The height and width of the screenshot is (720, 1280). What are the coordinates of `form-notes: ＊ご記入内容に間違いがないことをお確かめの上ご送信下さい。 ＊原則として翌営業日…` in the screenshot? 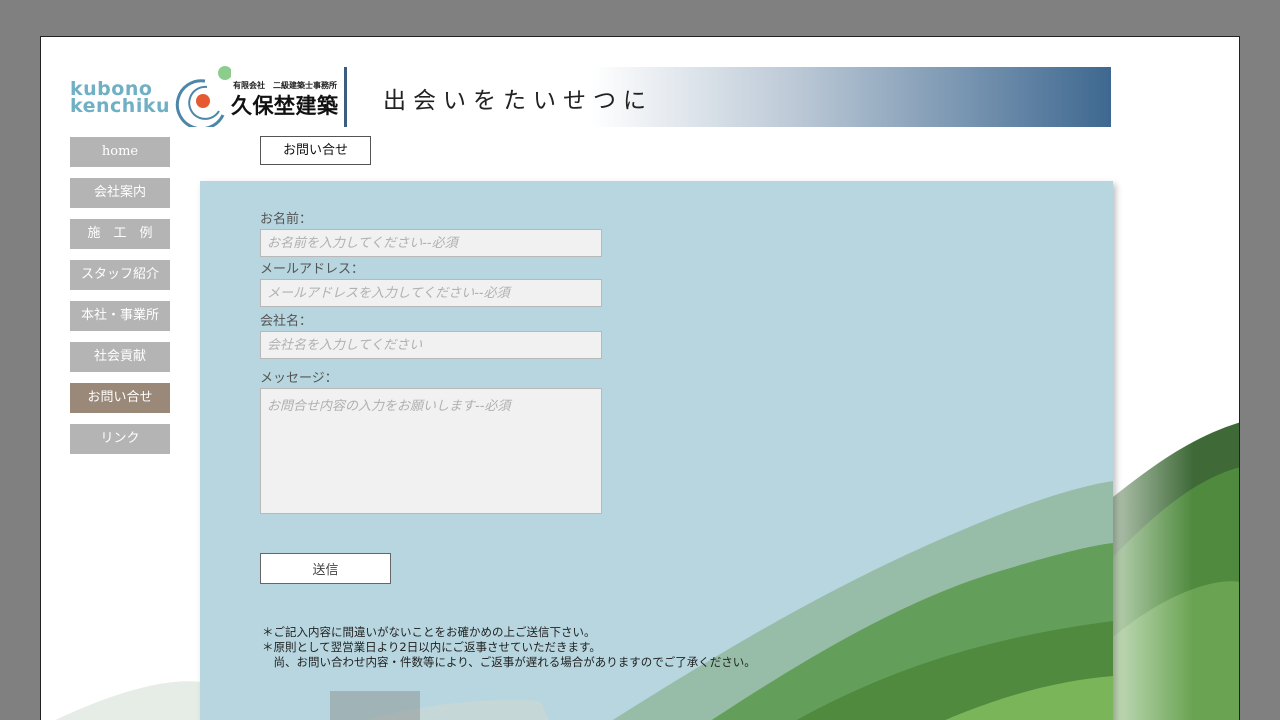 It's located at (509, 647).